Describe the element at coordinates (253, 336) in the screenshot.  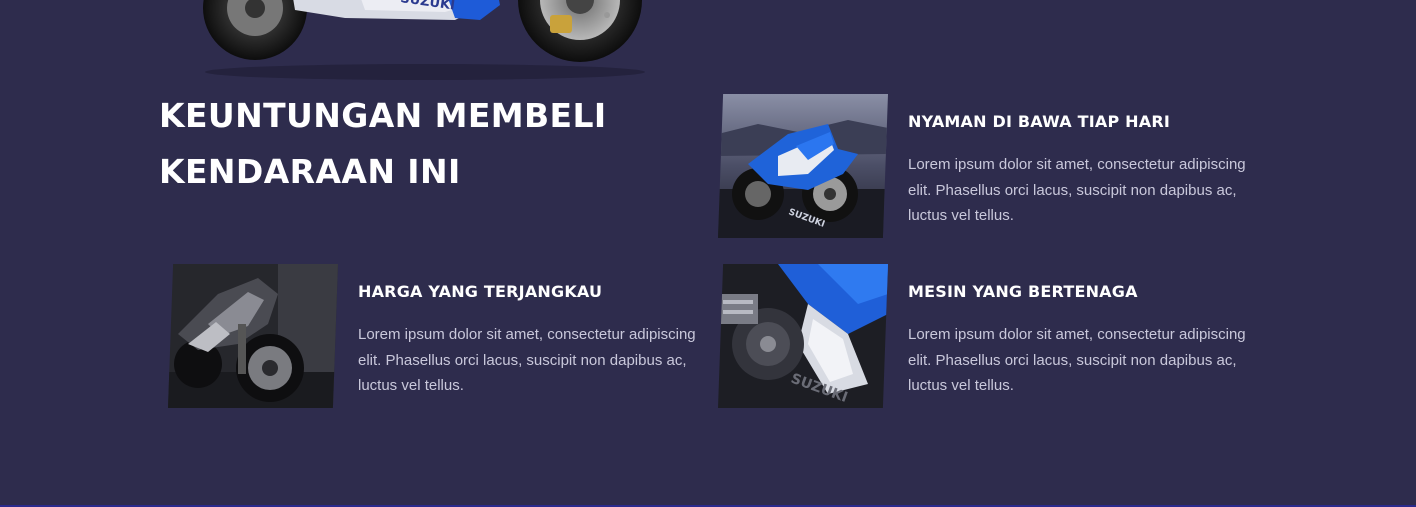
I see `feature-image-black-sportbike` at that location.